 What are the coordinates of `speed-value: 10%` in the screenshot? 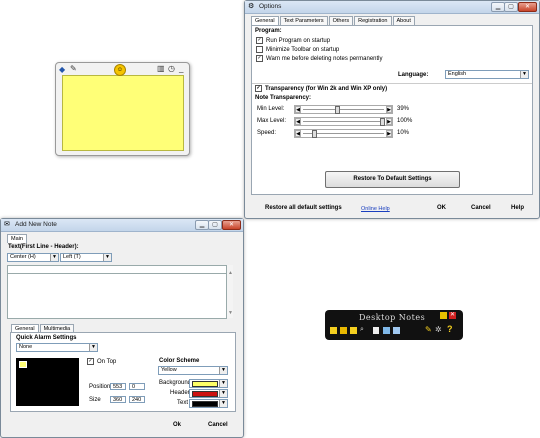 It's located at (403, 133).